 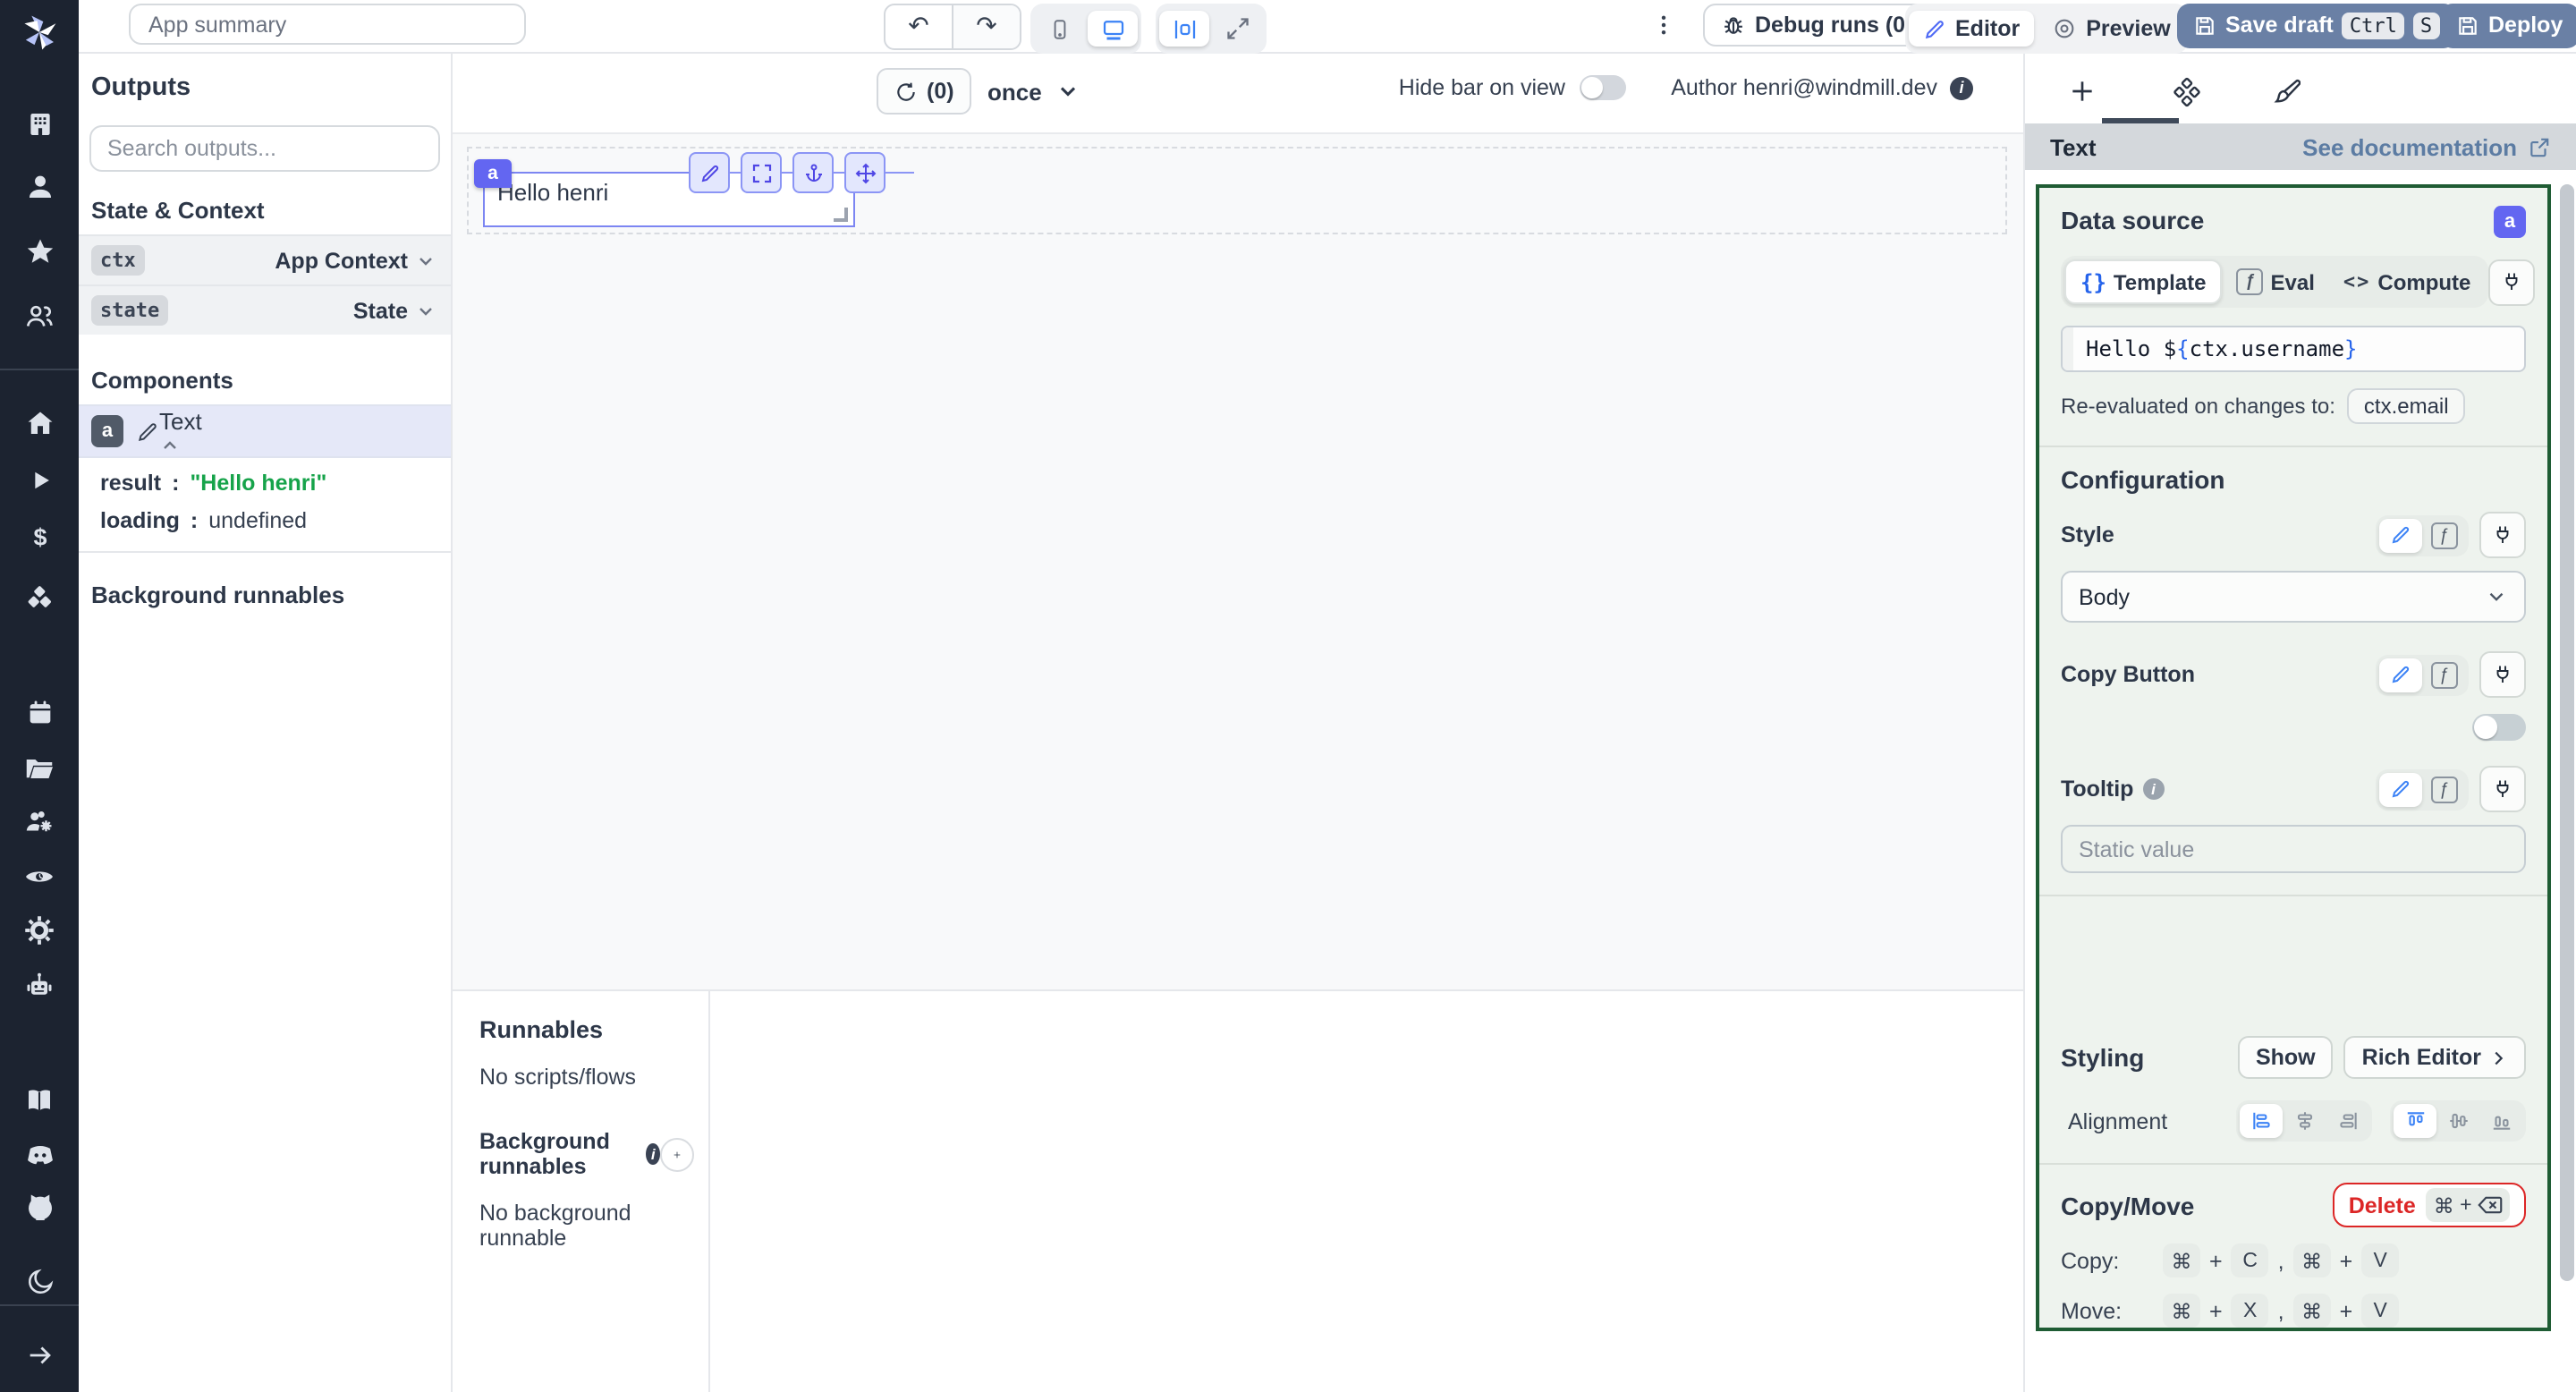 I want to click on copy-button-toggle, so click(x=2499, y=727).